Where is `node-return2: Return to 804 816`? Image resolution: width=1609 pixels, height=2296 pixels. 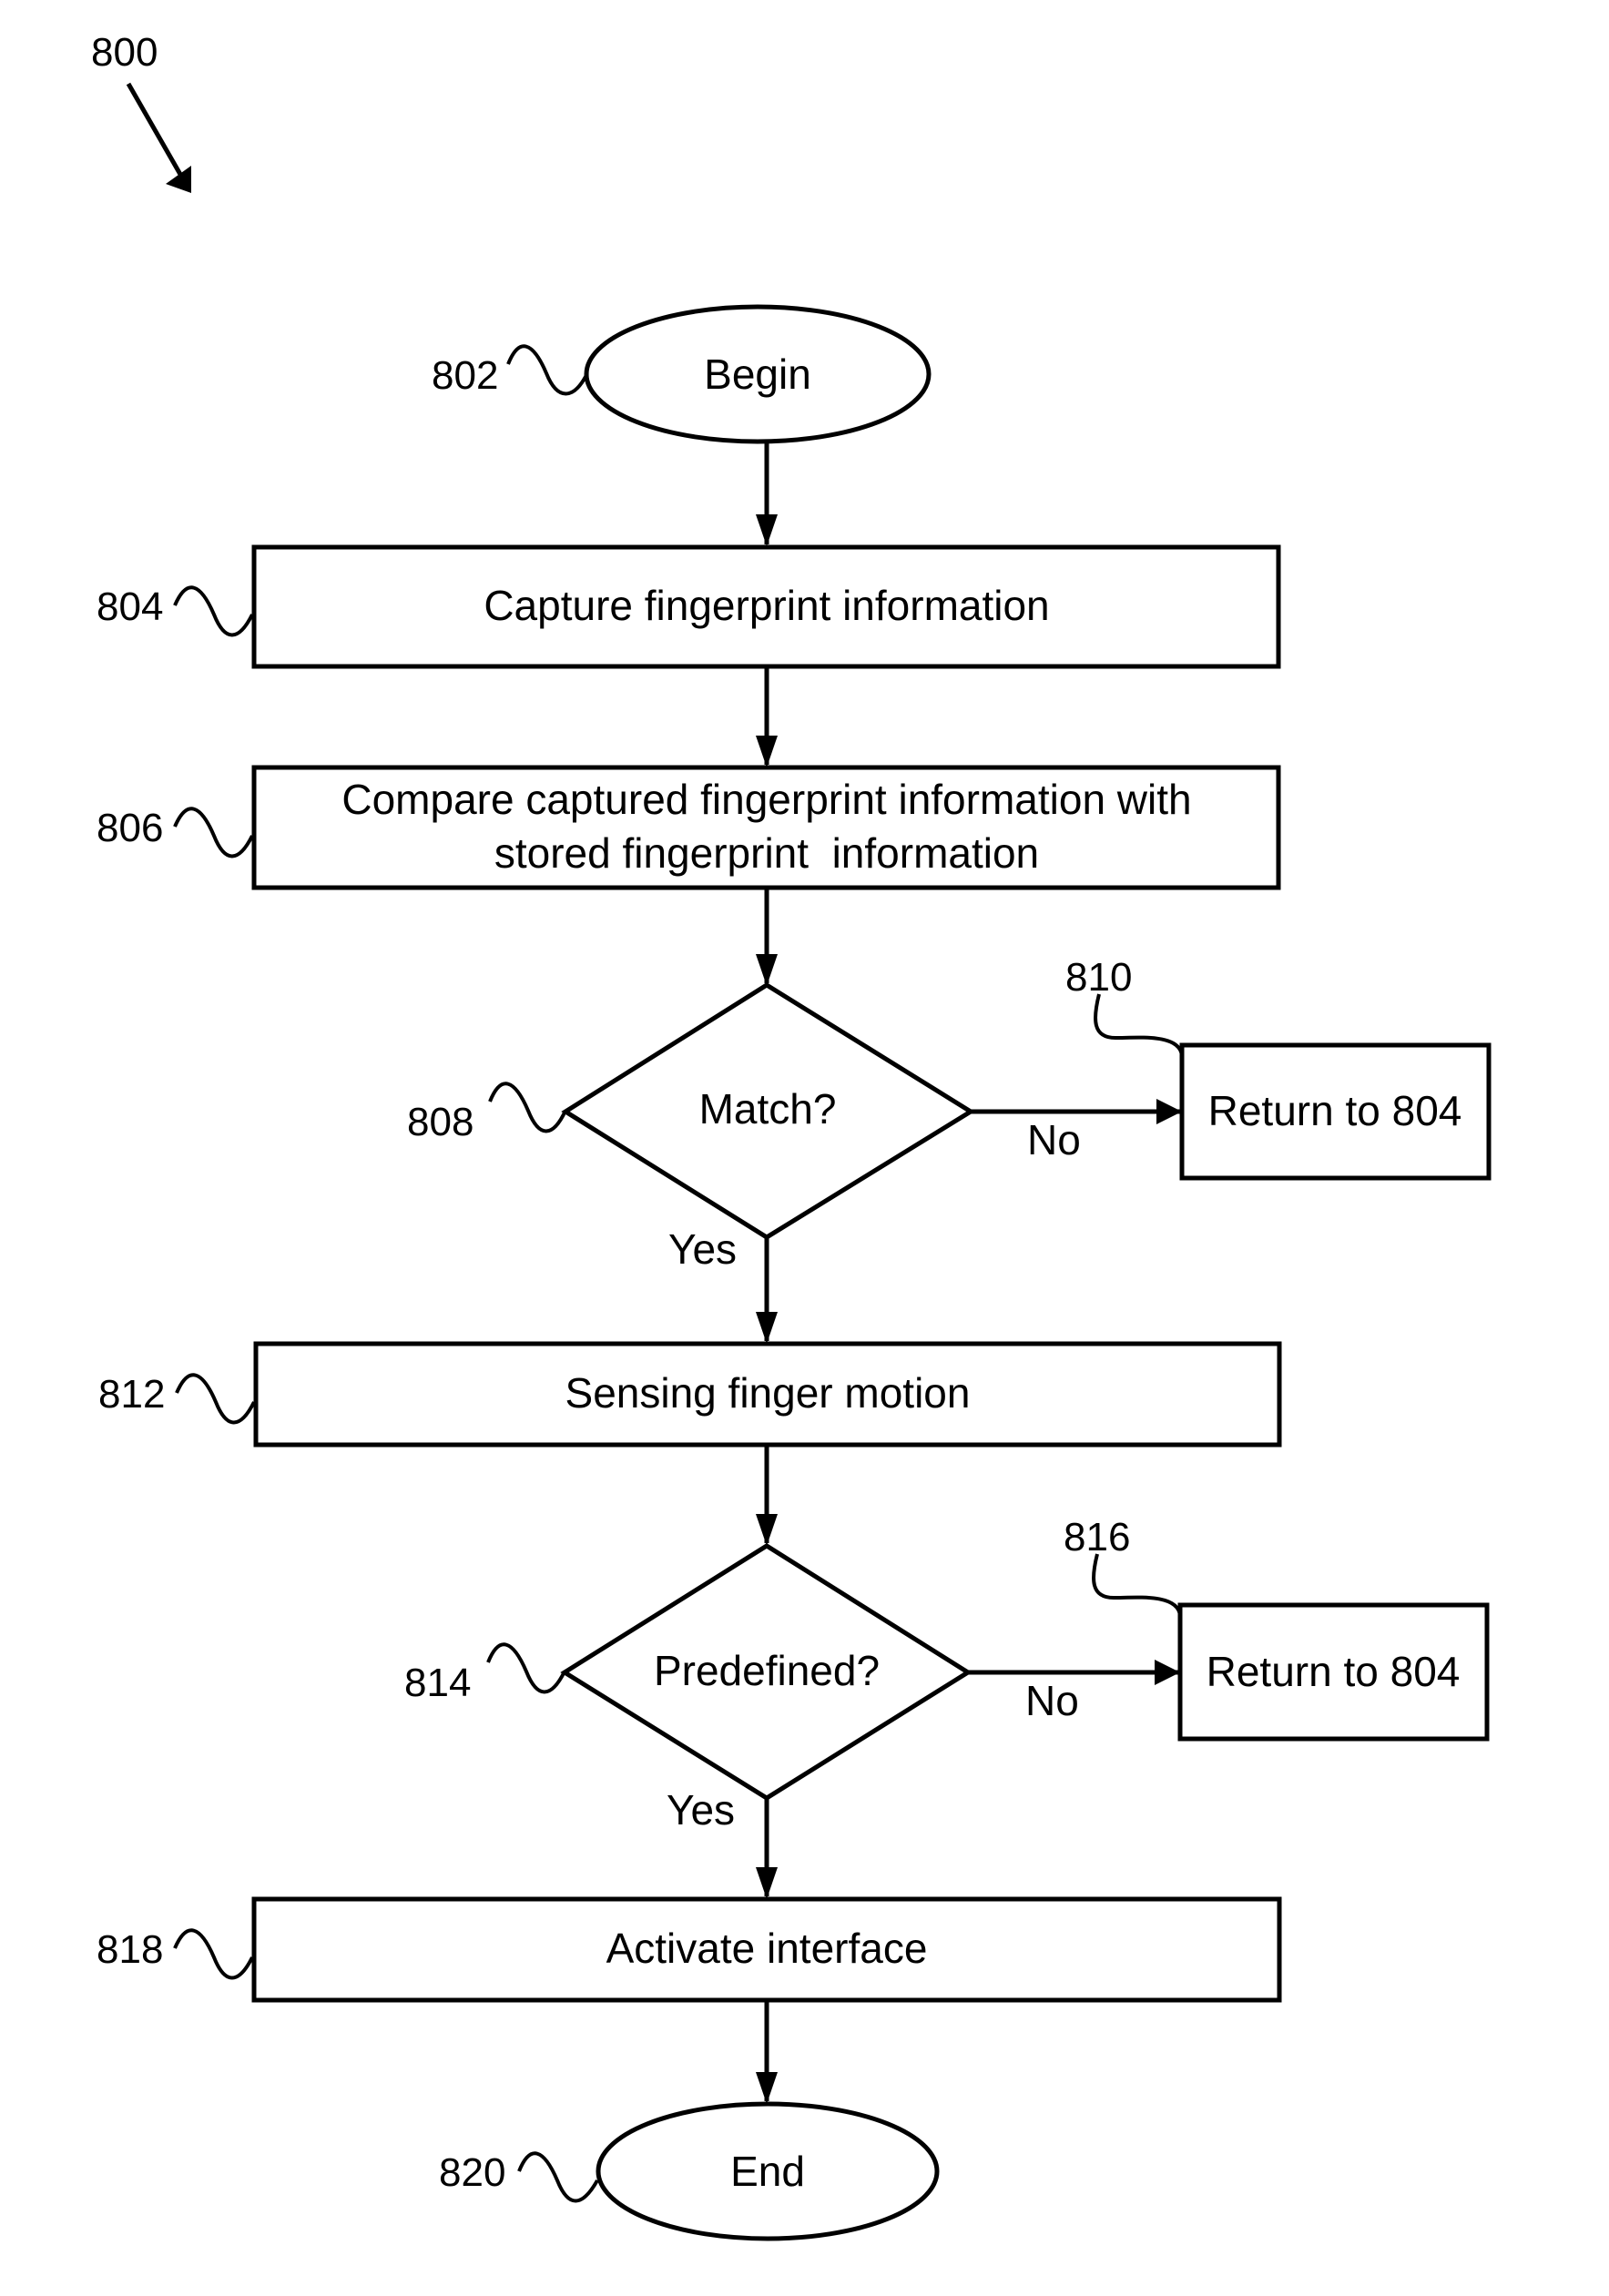 node-return2: Return to 804 816 is located at coordinates (1277, 1628).